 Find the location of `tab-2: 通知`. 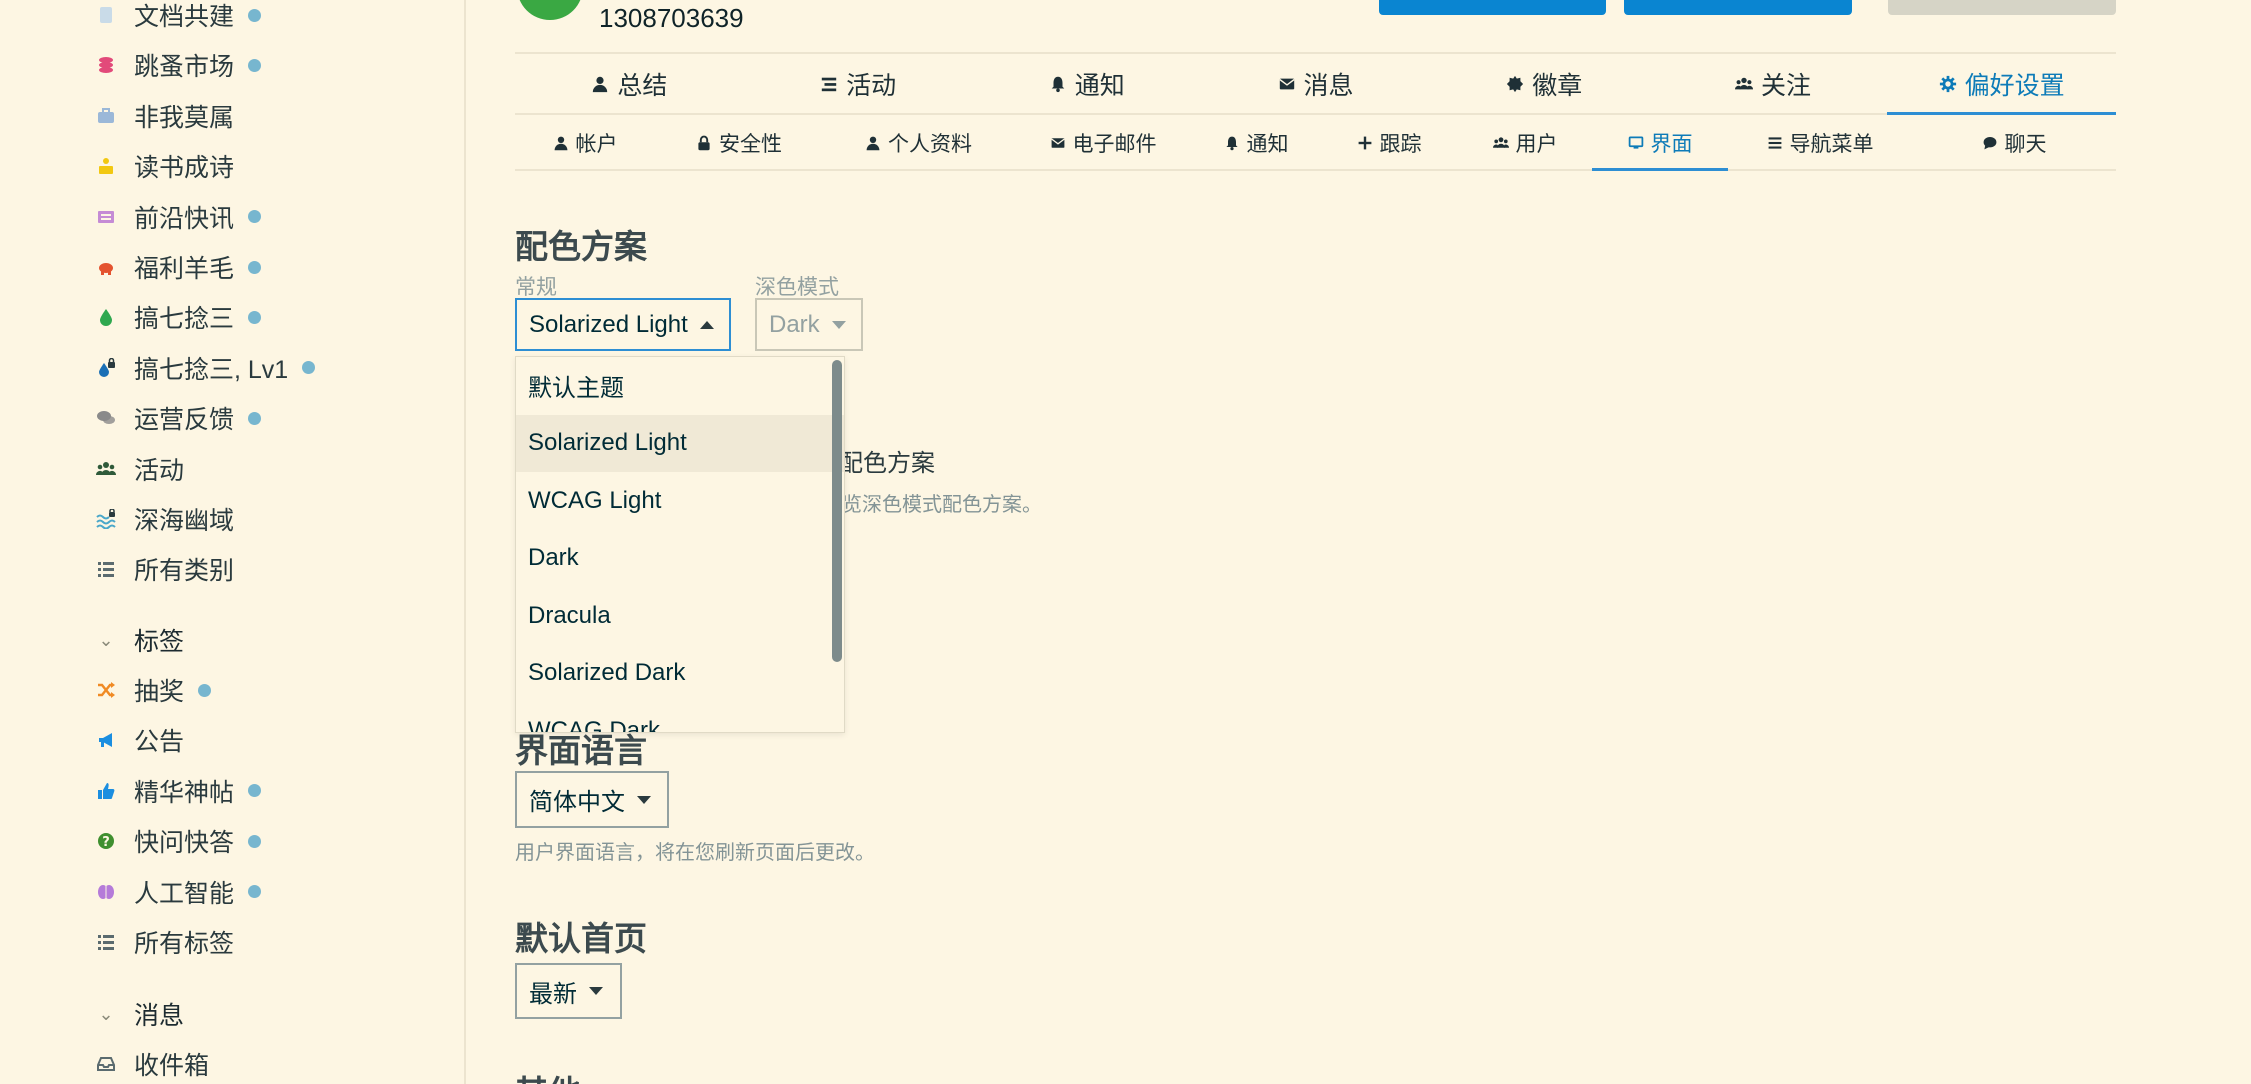

tab-2: 通知 is located at coordinates (1086, 83).